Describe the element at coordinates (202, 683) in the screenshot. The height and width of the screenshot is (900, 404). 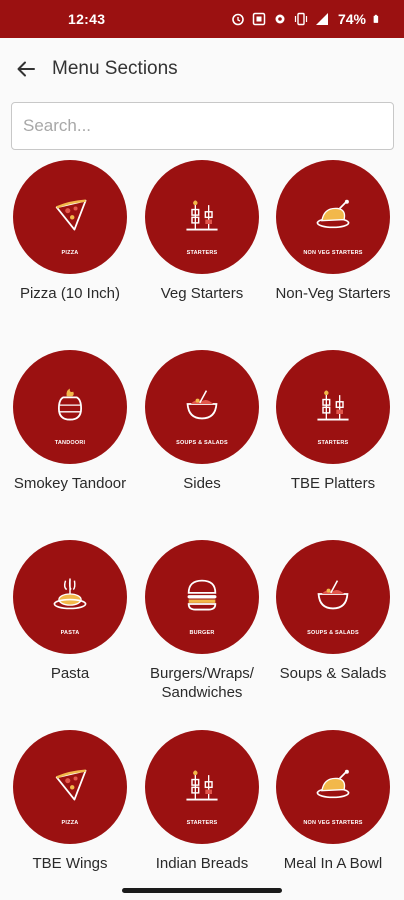
I see `section-label: Burgers/Wraps/ Sandwiches` at that location.